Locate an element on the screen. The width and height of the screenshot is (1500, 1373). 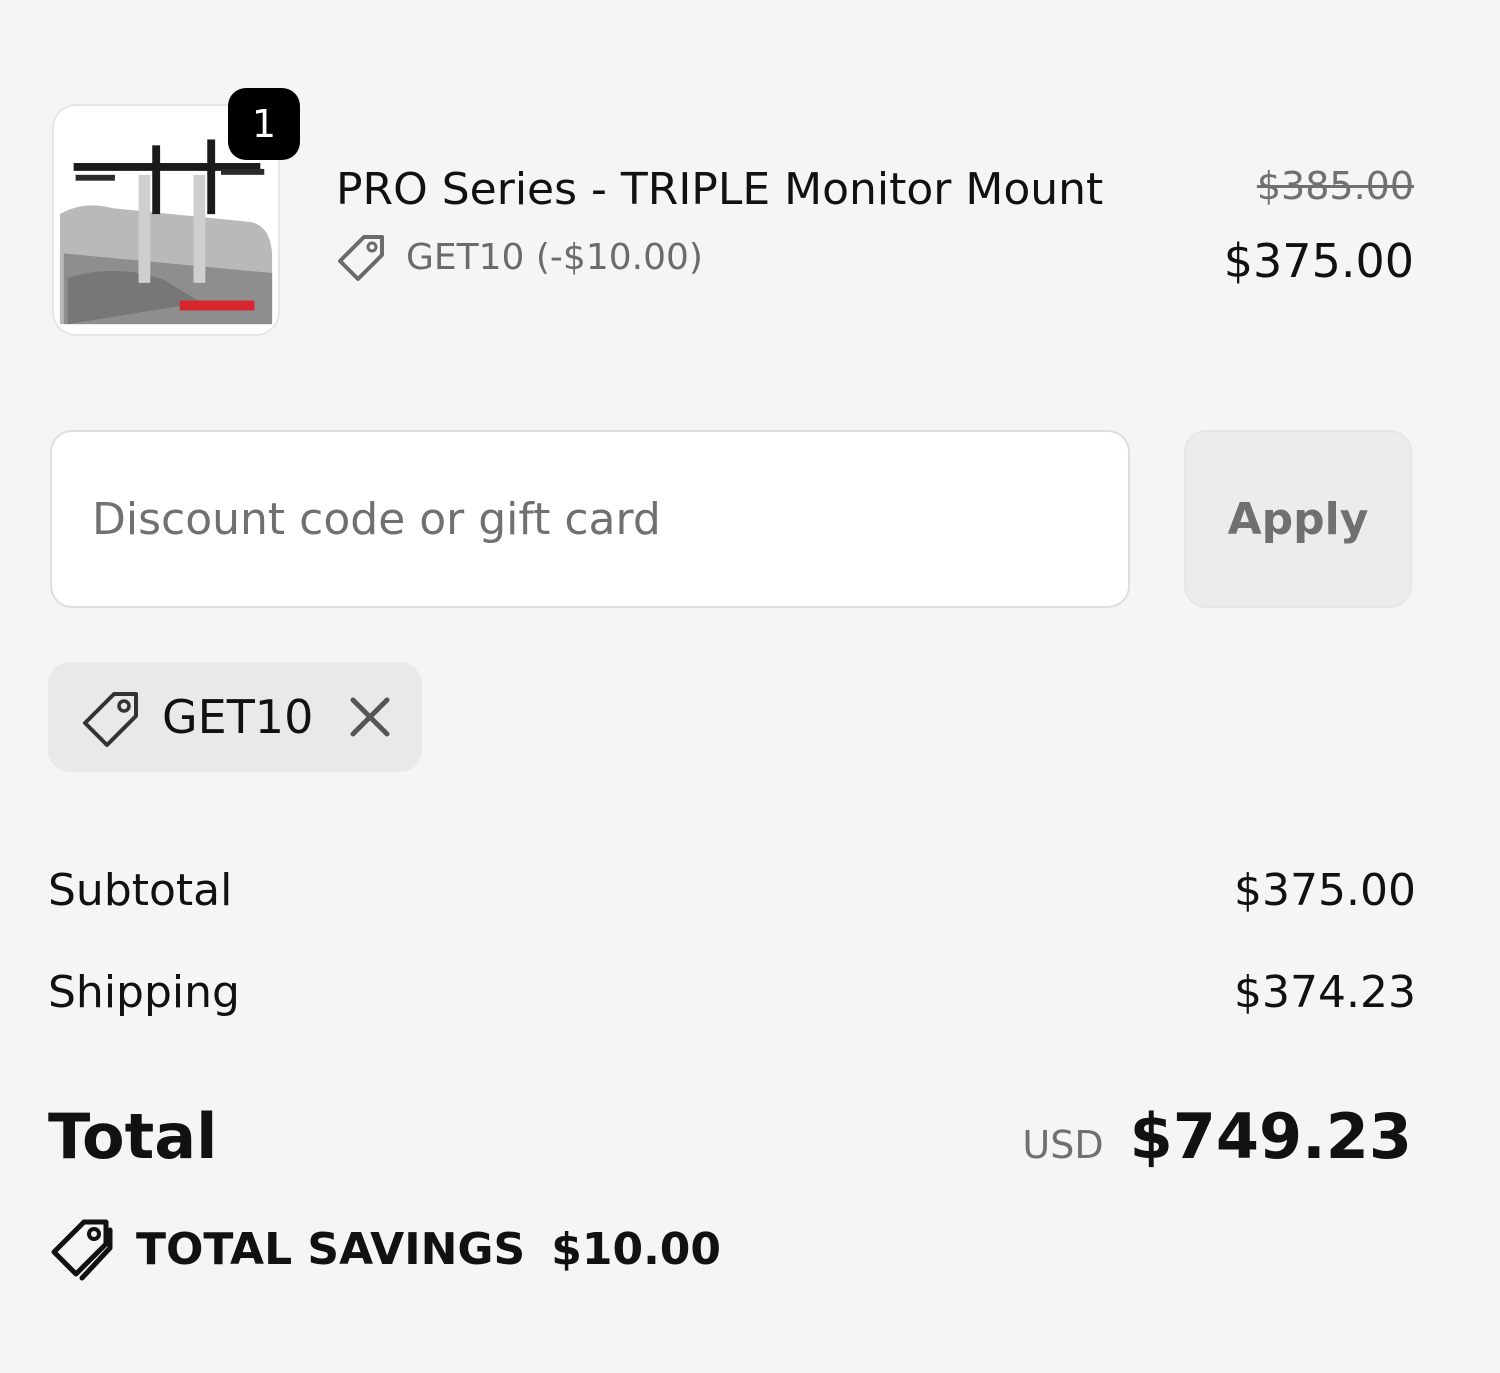
applied-code-chip: GET10 is located at coordinates (235, 717).